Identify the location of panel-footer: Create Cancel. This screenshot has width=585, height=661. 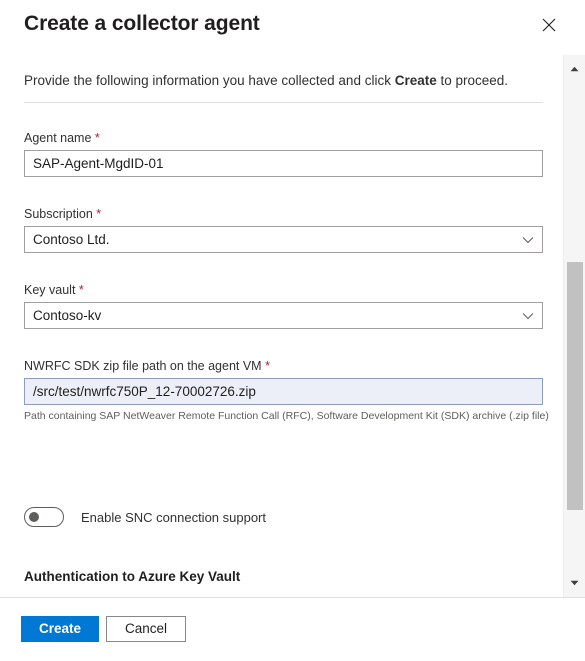
(292, 629).